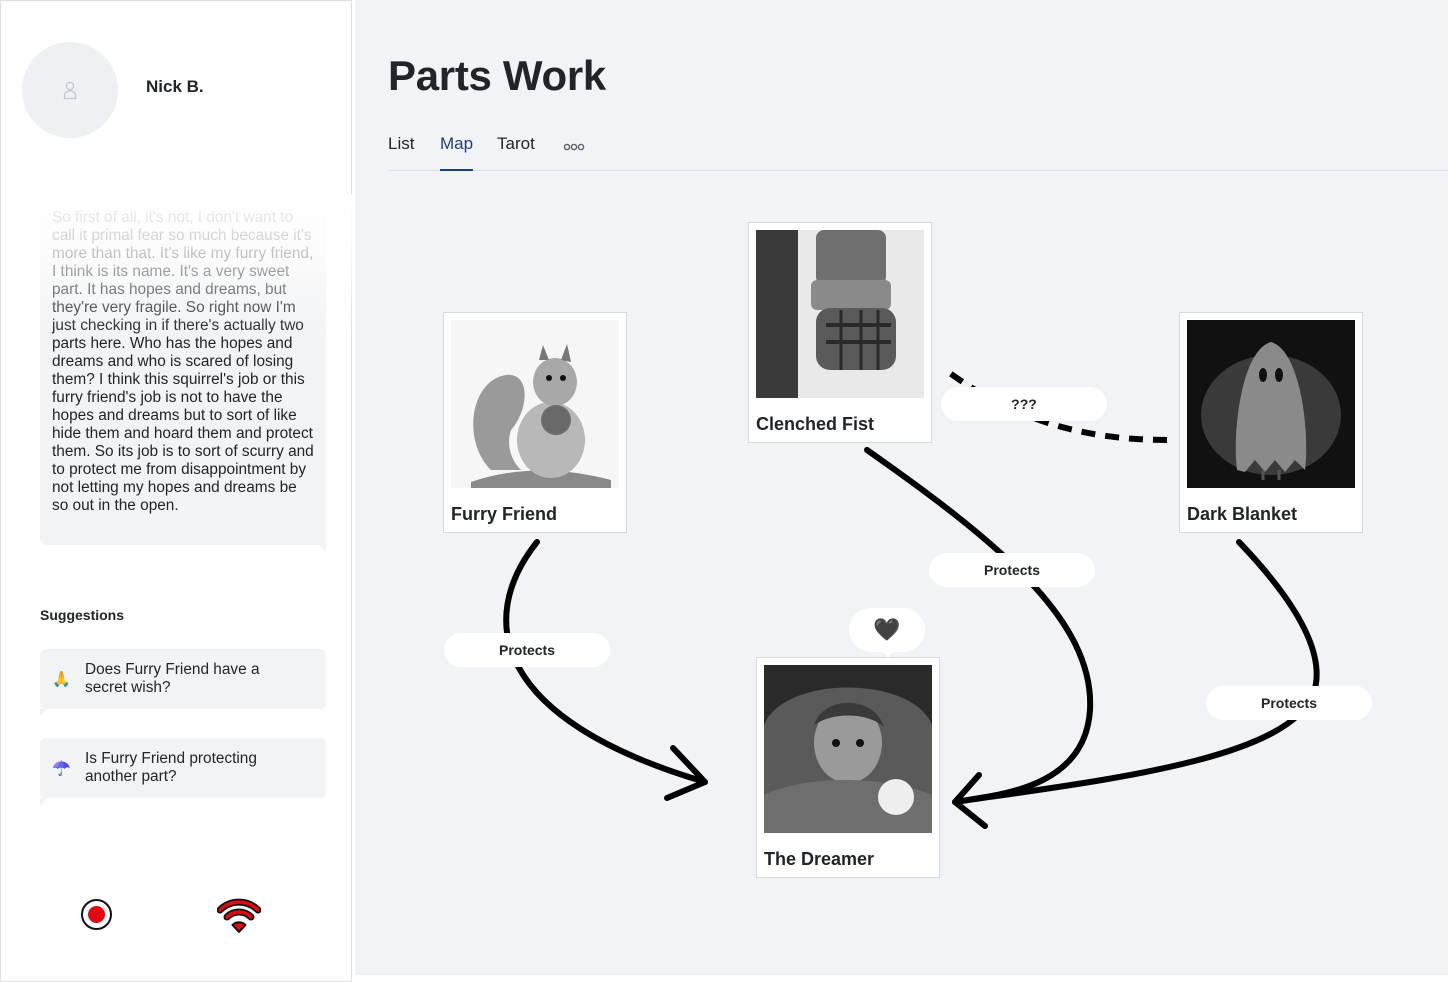 The height and width of the screenshot is (982, 1448). What do you see at coordinates (819, 859) in the screenshot?
I see `part-name: The Dreamer` at bounding box center [819, 859].